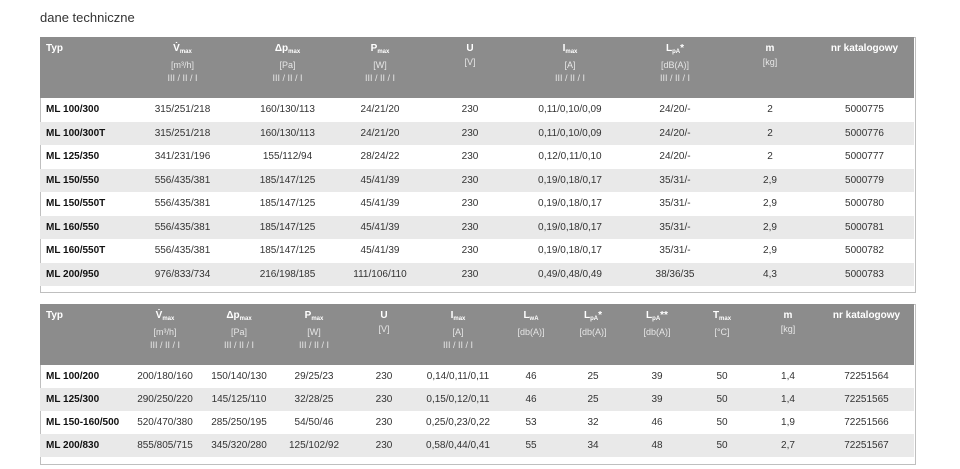 This screenshot has height=469, width=960. I want to click on table-cell: 5000779, so click(864, 180).